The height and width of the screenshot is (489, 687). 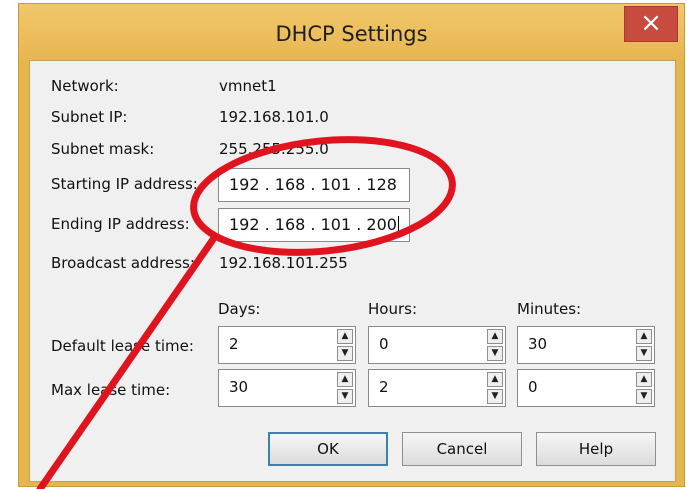 What do you see at coordinates (283, 263) in the screenshot?
I see `broadcast-value: 192.168.101.255` at bounding box center [283, 263].